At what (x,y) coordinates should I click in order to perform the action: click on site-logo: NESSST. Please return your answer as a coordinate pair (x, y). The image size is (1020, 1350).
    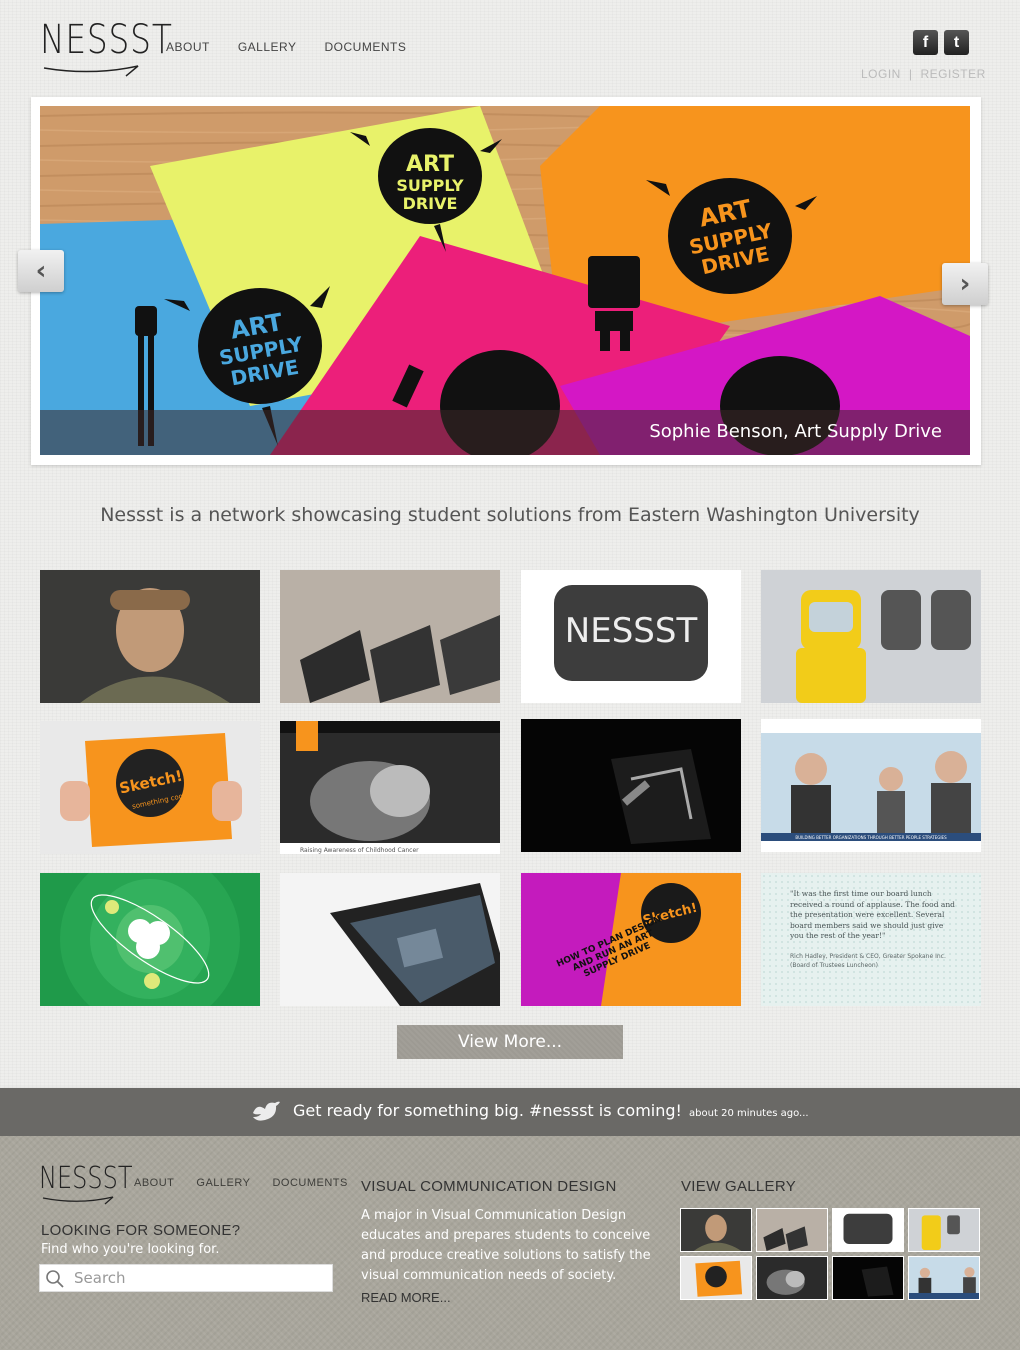
    Looking at the image, I should click on (106, 48).